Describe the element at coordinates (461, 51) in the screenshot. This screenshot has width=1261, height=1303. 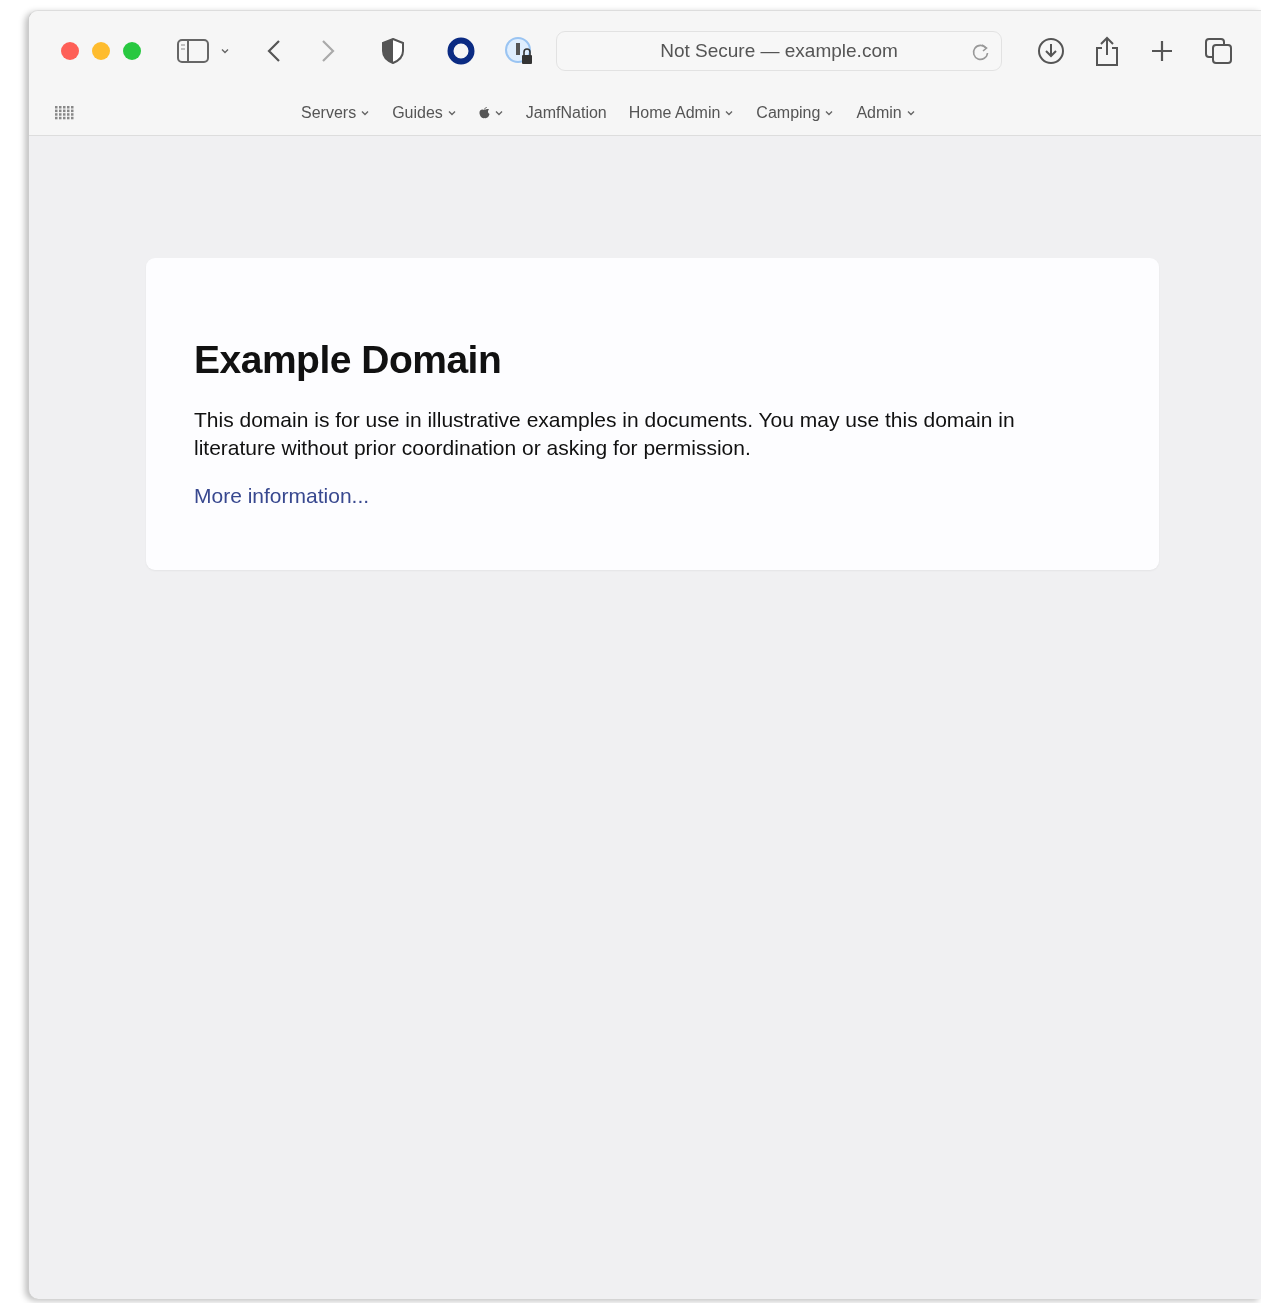
I see `ring-icon` at that location.